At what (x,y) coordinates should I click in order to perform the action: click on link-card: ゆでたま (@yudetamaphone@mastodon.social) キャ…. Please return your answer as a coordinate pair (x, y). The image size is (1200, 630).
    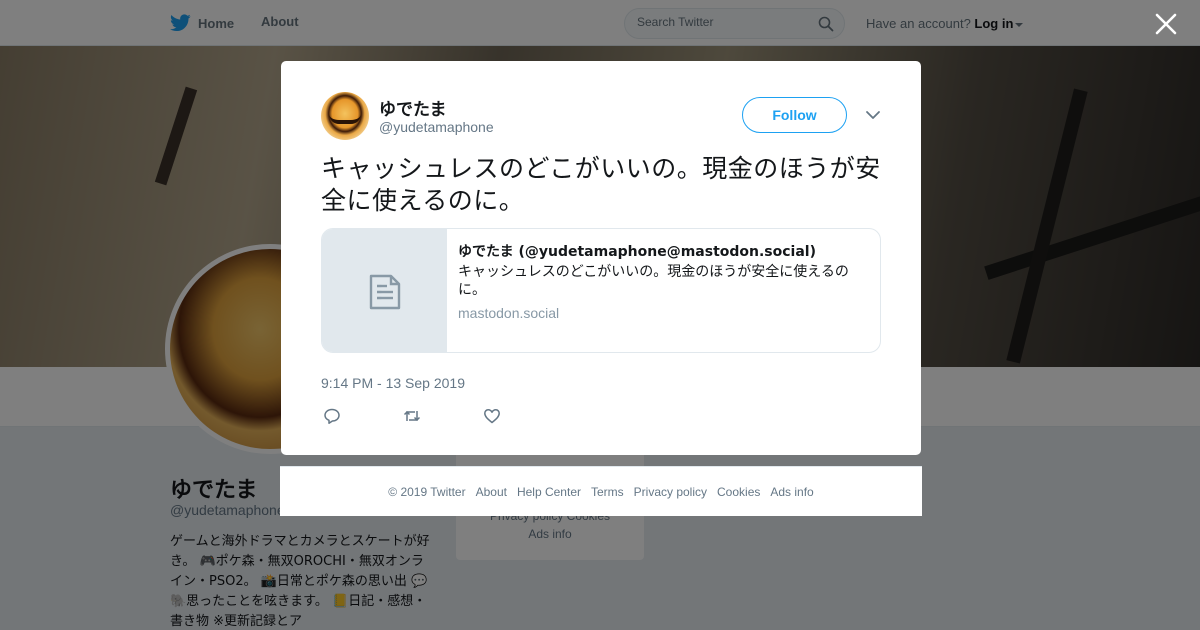
    Looking at the image, I should click on (601, 290).